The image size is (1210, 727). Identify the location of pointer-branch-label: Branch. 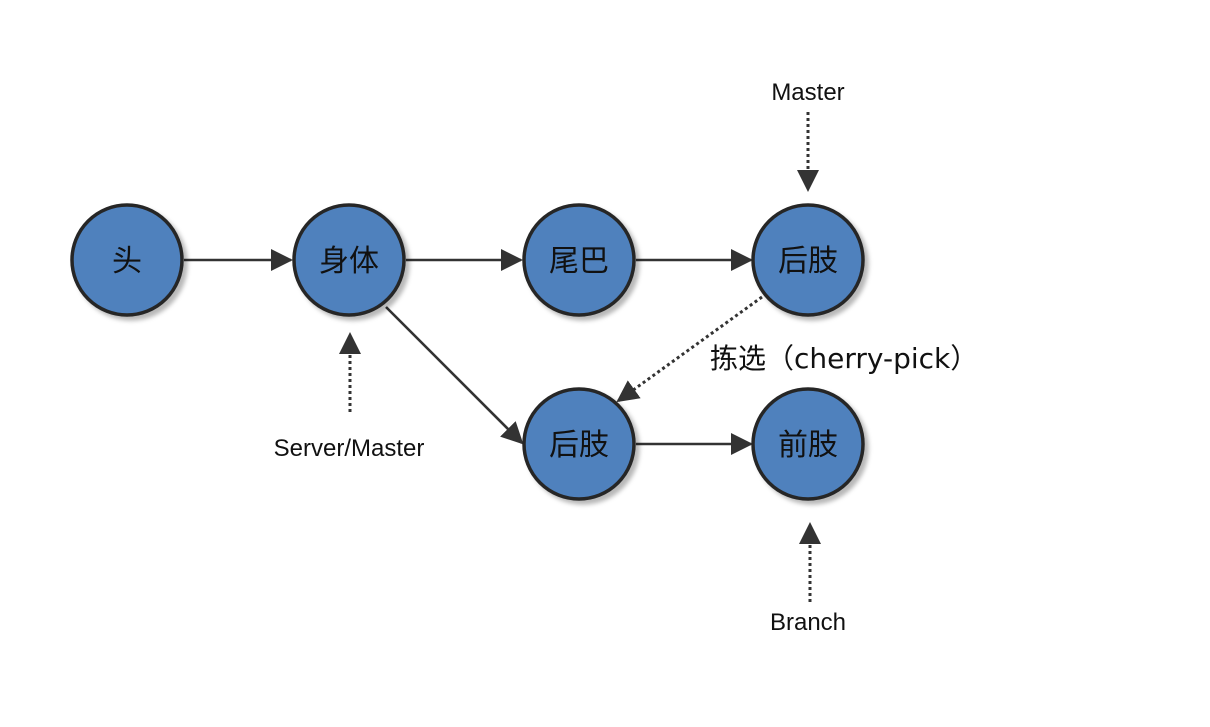
(808, 622).